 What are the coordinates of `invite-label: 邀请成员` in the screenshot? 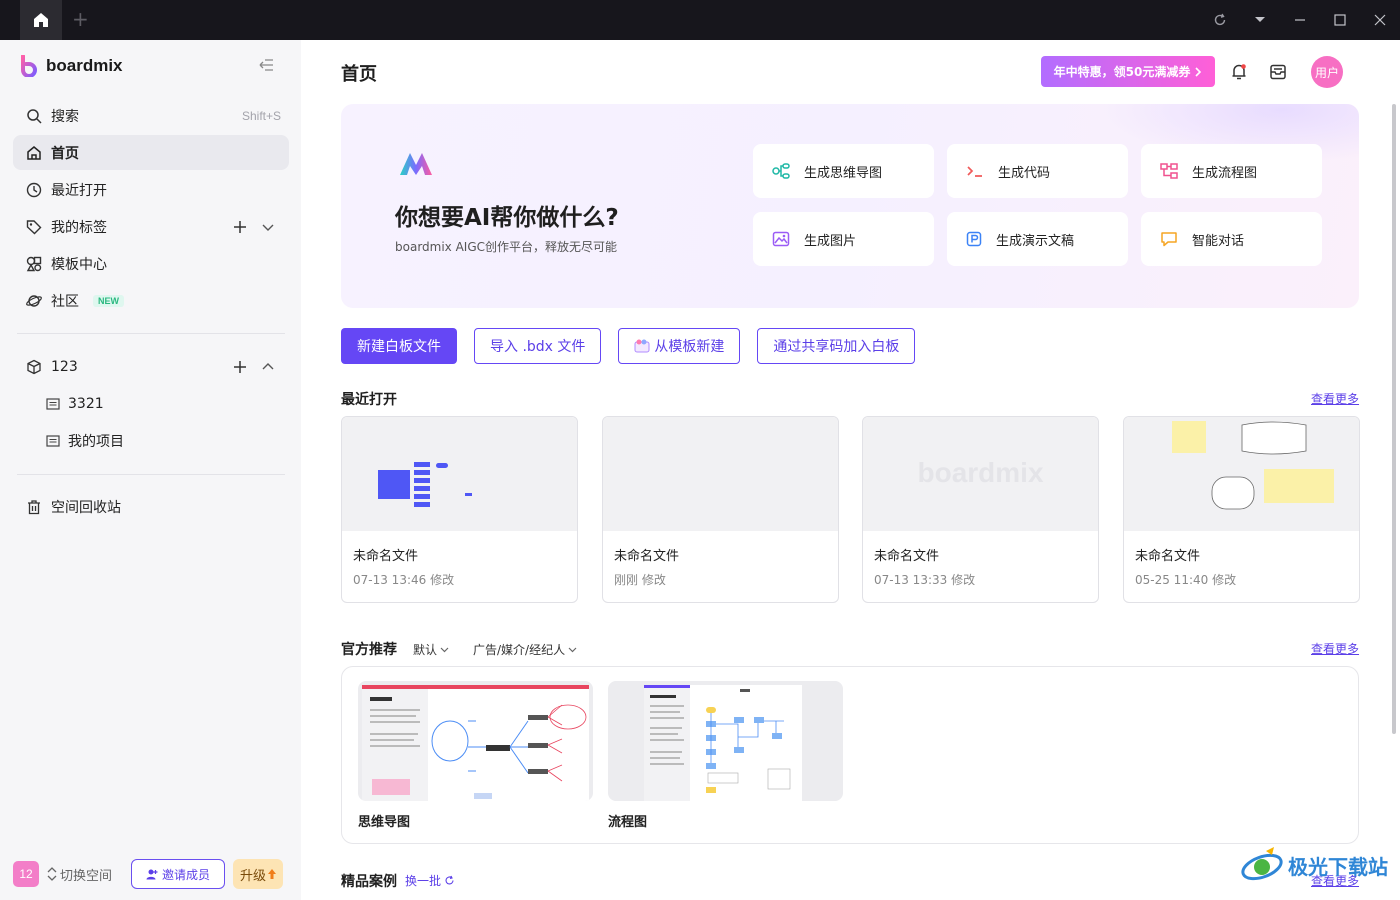 It's located at (185, 874).